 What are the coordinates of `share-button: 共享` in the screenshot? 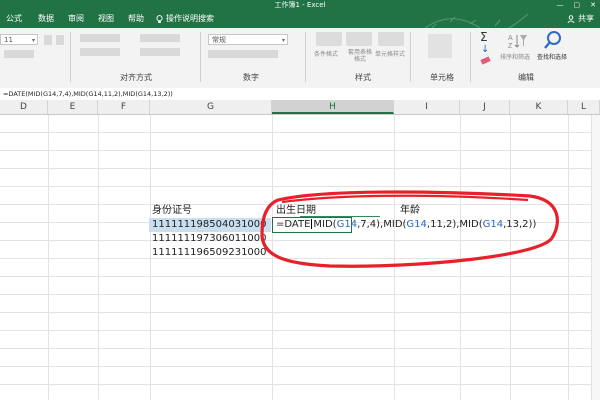 It's located at (580, 19).